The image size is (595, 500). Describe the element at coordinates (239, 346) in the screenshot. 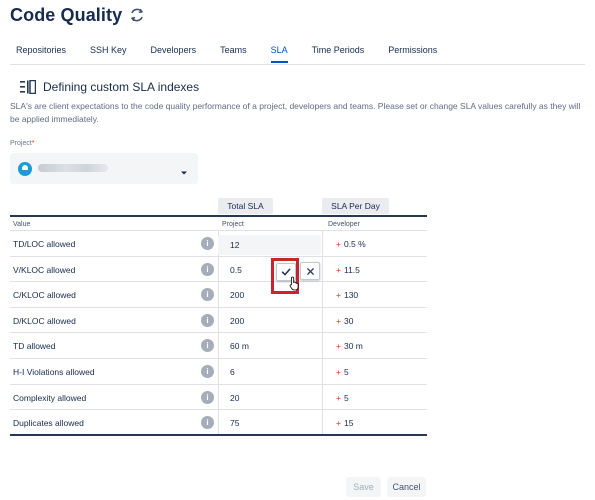

I see `project-sla-value: 60 m` at that location.